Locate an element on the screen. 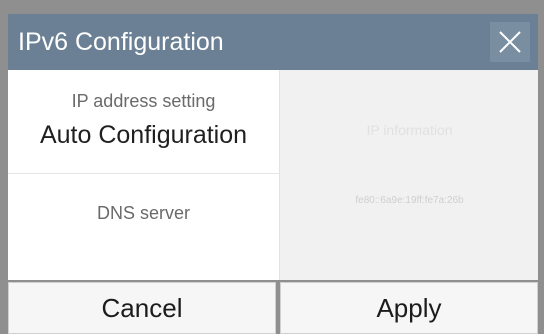 This screenshot has width=544, height=334. apply-button: Apply is located at coordinates (409, 308).